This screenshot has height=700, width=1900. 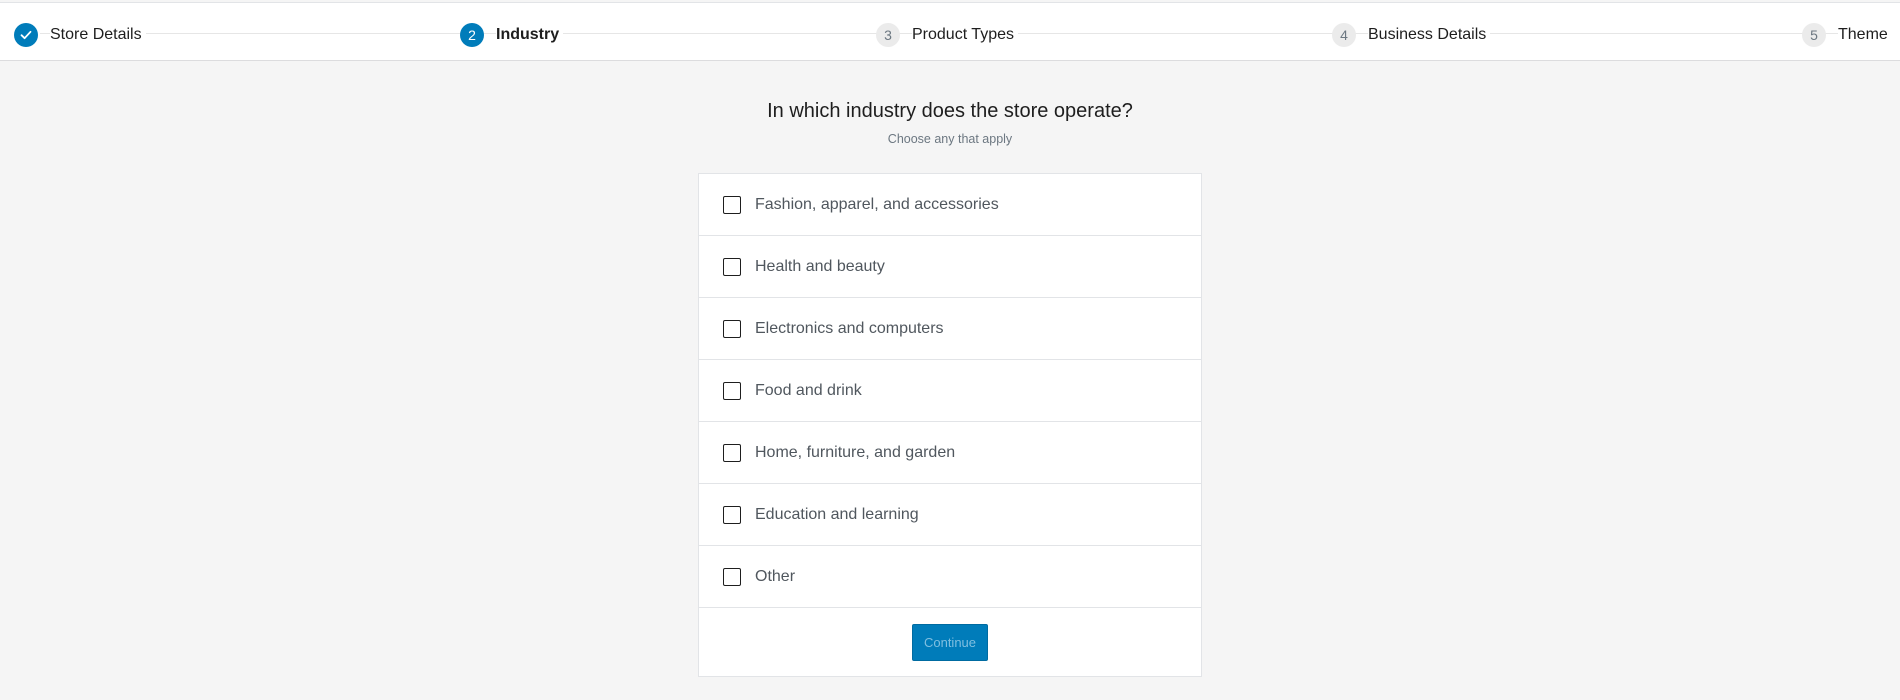 What do you see at coordinates (950, 329) in the screenshot?
I see `option-electronics: Electronics and computers` at bounding box center [950, 329].